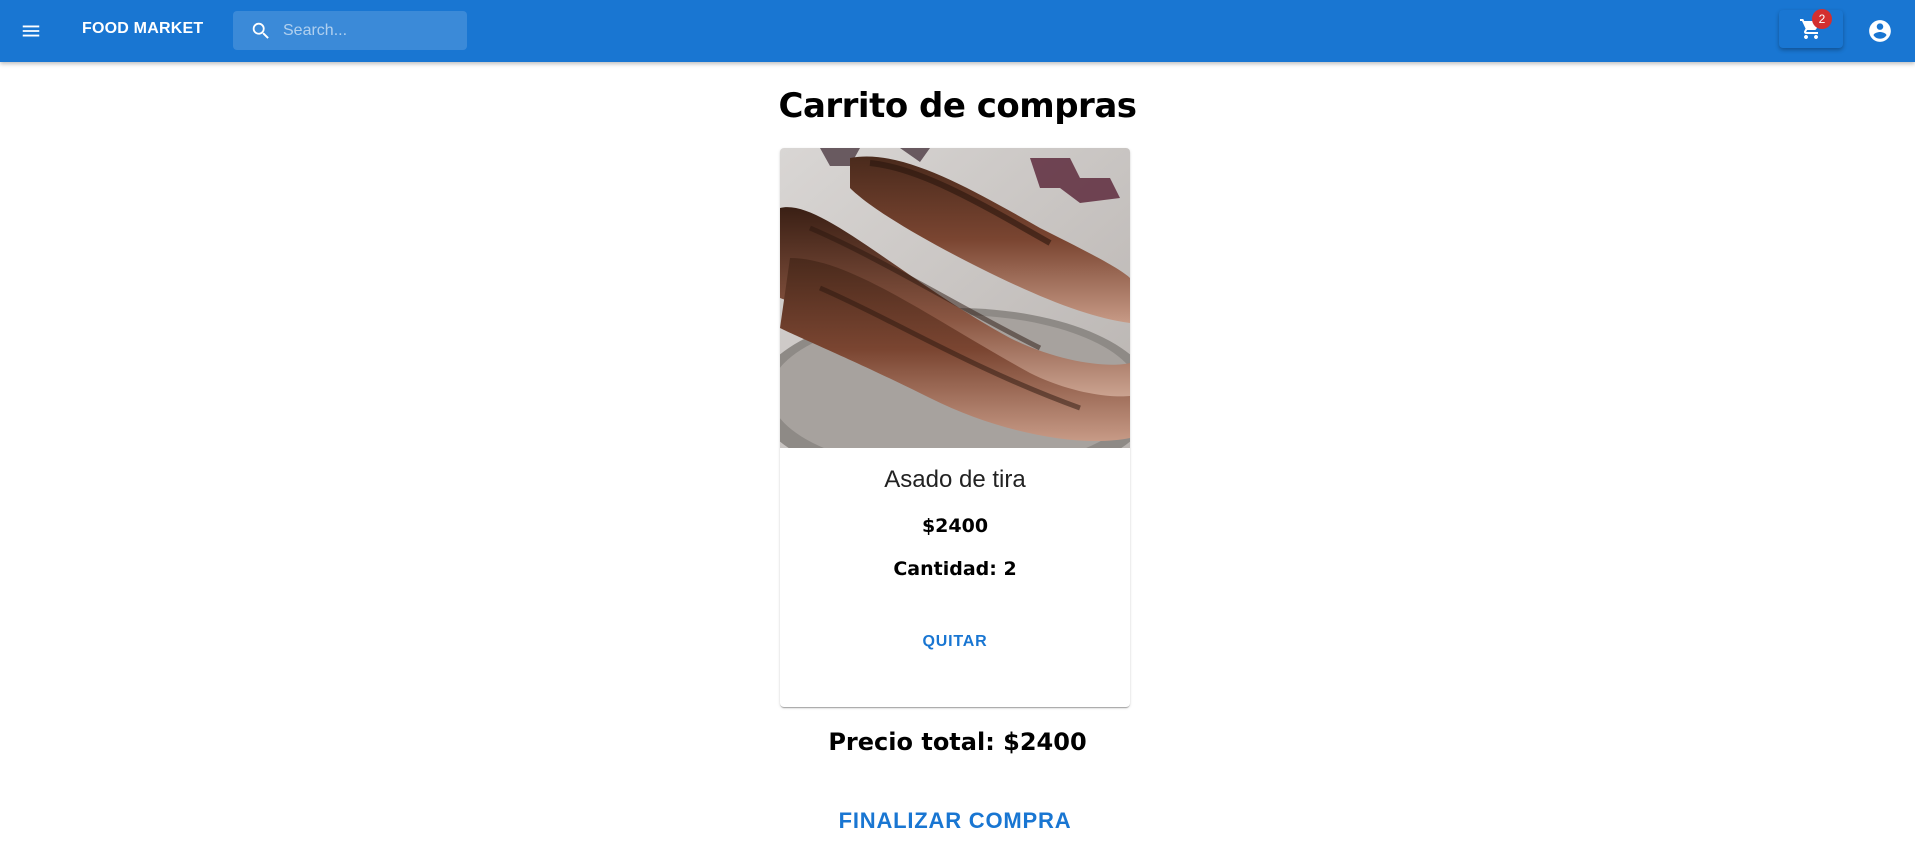 The width and height of the screenshot is (1915, 856). I want to click on search-box, so click(350, 30).